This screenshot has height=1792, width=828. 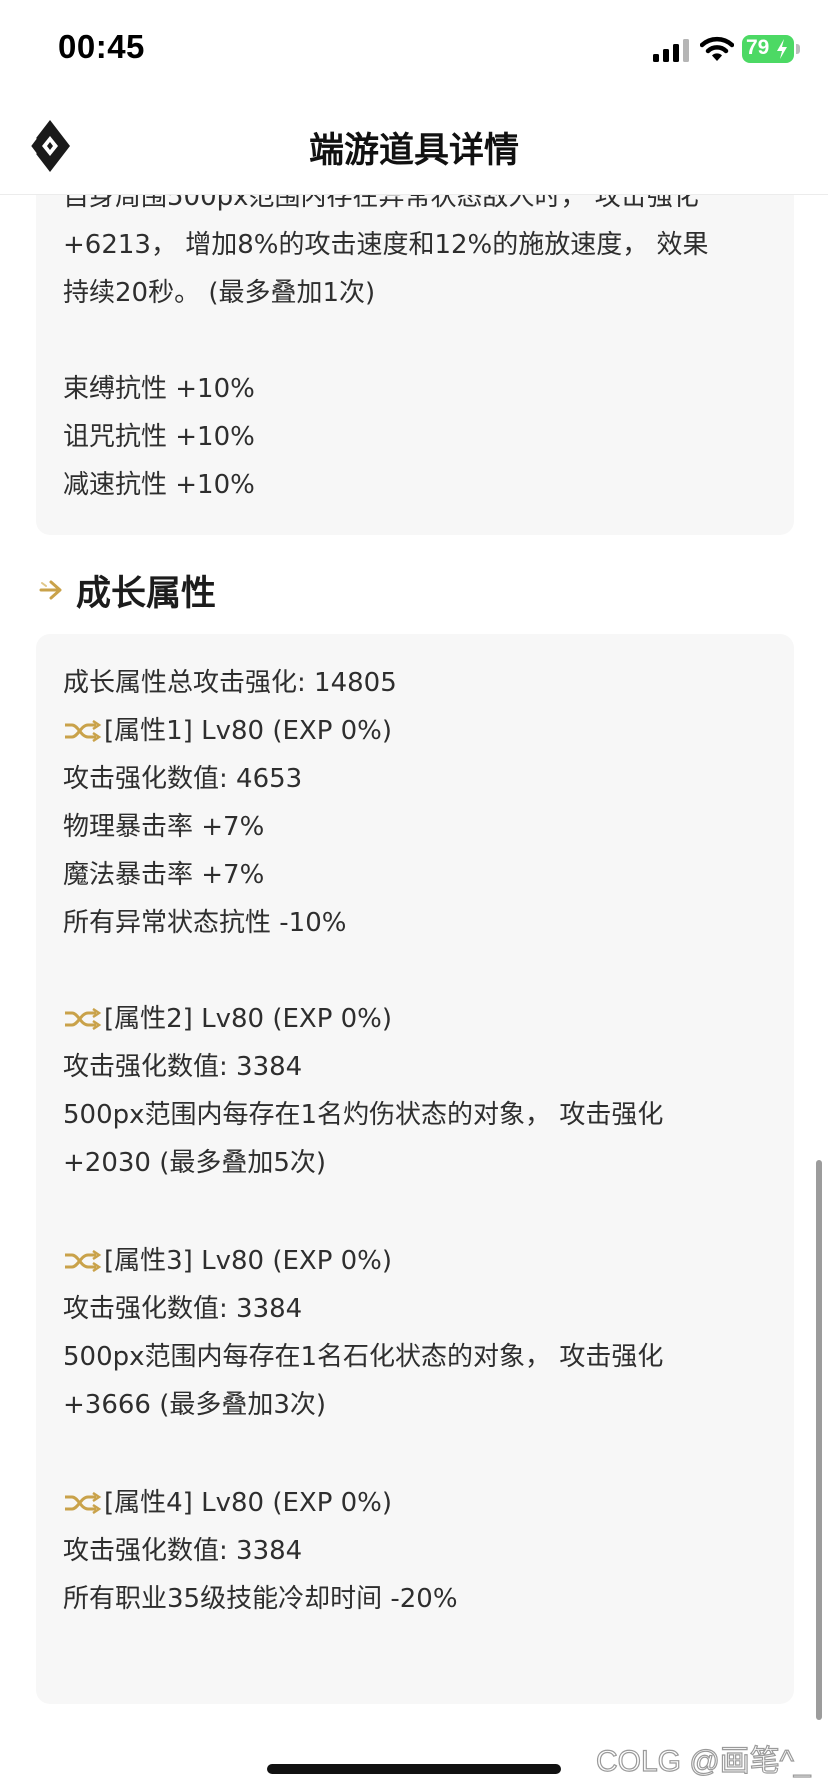 What do you see at coordinates (205, 923) in the screenshot?
I see `attribute-line: 所有异常状态抗性 -10%` at bounding box center [205, 923].